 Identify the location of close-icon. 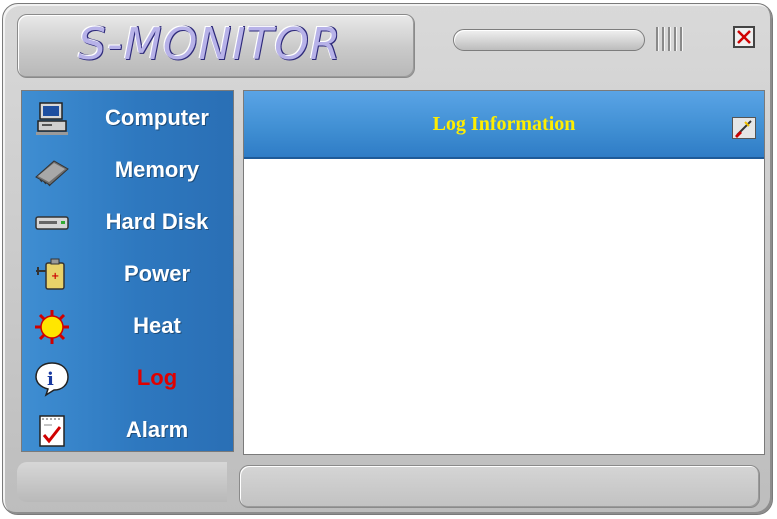
(744, 37).